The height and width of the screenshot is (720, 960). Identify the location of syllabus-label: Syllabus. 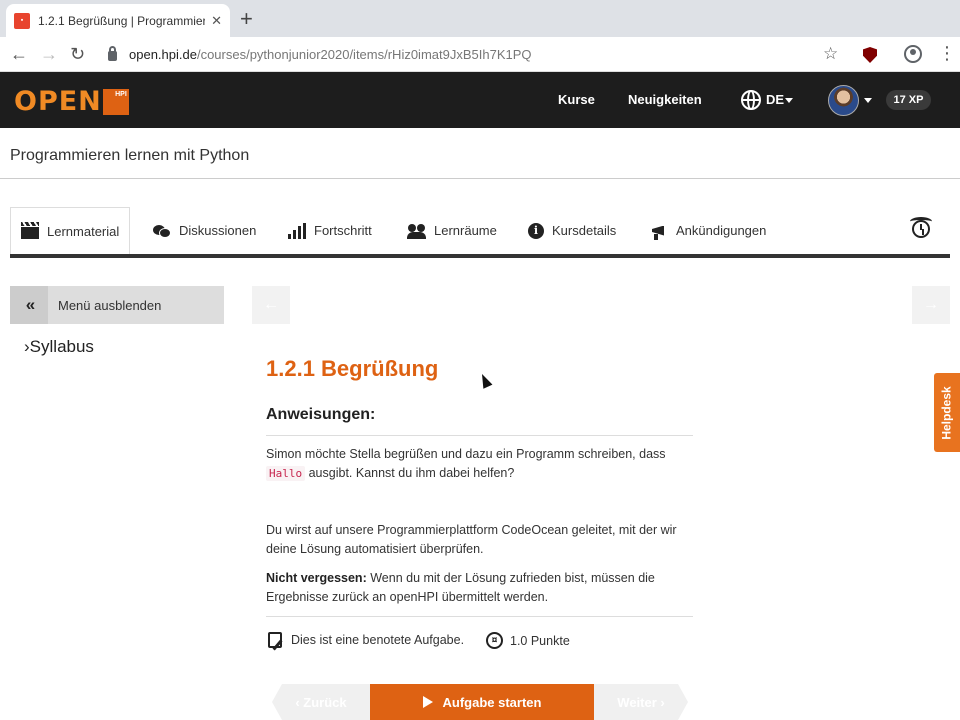
(61, 346).